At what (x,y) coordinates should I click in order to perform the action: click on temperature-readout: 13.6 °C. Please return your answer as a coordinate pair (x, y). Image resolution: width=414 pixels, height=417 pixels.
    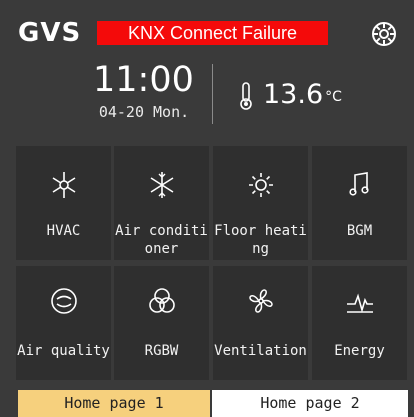
    Looking at the image, I should click on (302, 95).